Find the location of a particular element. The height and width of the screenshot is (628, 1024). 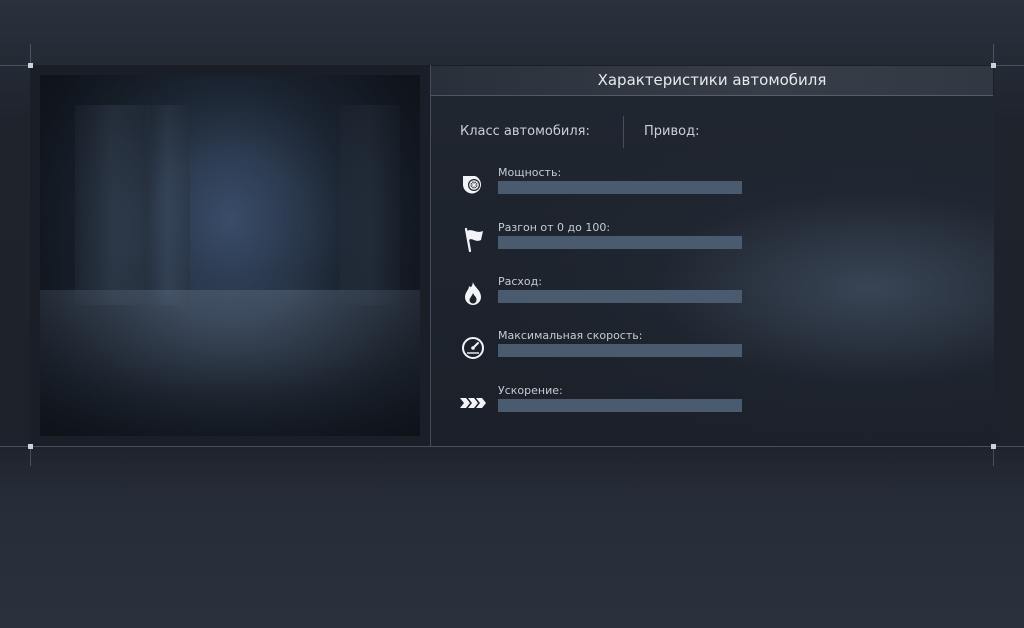

turbo-icon is located at coordinates (473, 184).